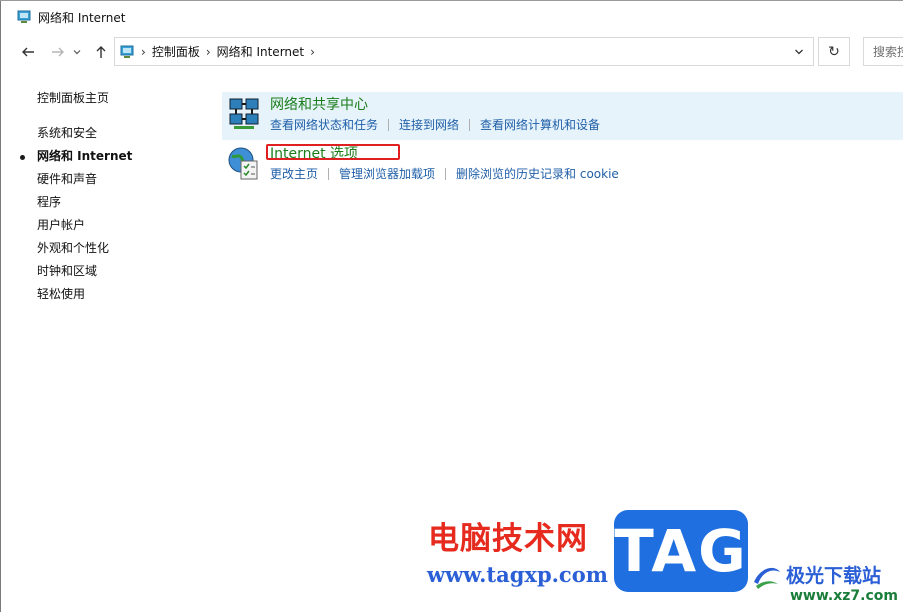 The width and height of the screenshot is (903, 612). I want to click on annotation-highlight-box, so click(333, 152).